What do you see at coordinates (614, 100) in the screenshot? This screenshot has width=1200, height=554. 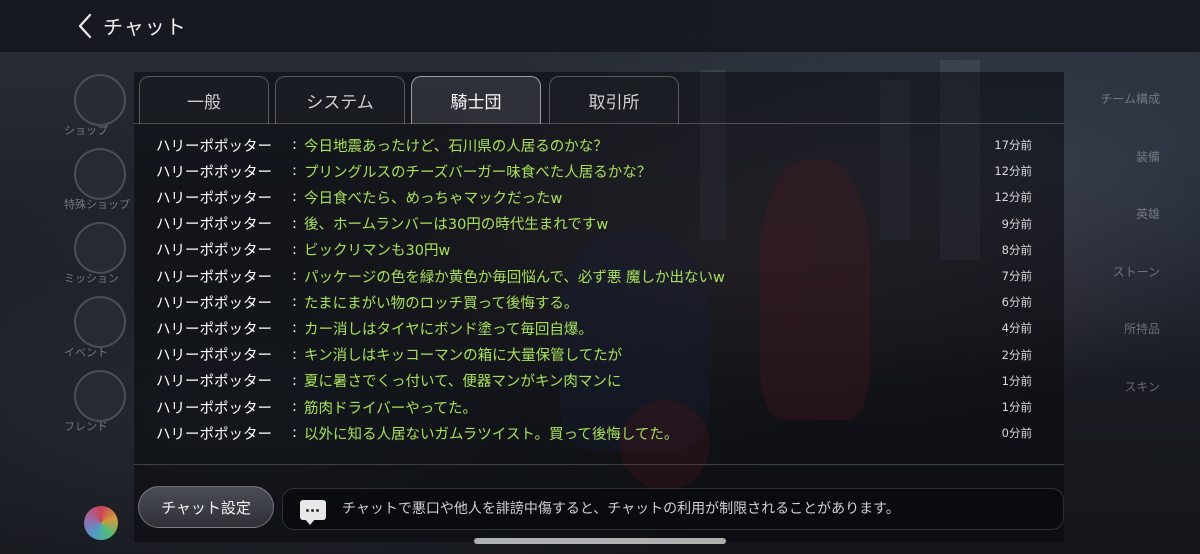 I see `tab-exchange: 取引所` at bounding box center [614, 100].